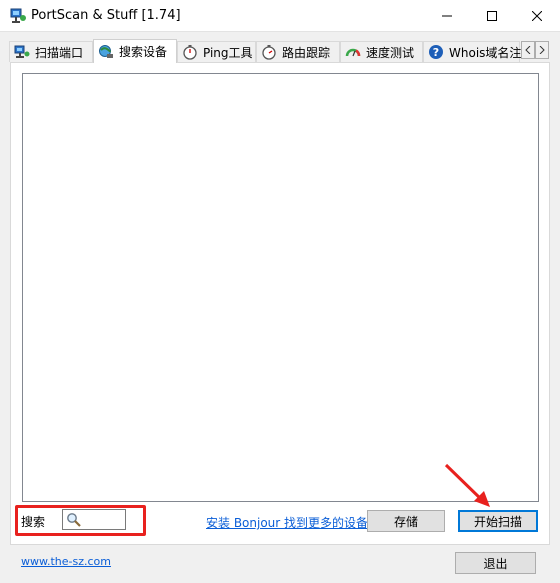 This screenshot has width=560, height=583. I want to click on tab-scan-ports: 扫描端口, so click(51, 51).